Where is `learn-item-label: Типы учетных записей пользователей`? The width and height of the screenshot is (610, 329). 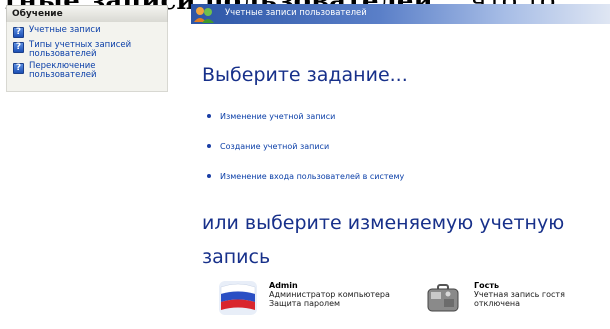
learn-item-label: Типы учетных записей пользователей is located at coordinates (80, 49).